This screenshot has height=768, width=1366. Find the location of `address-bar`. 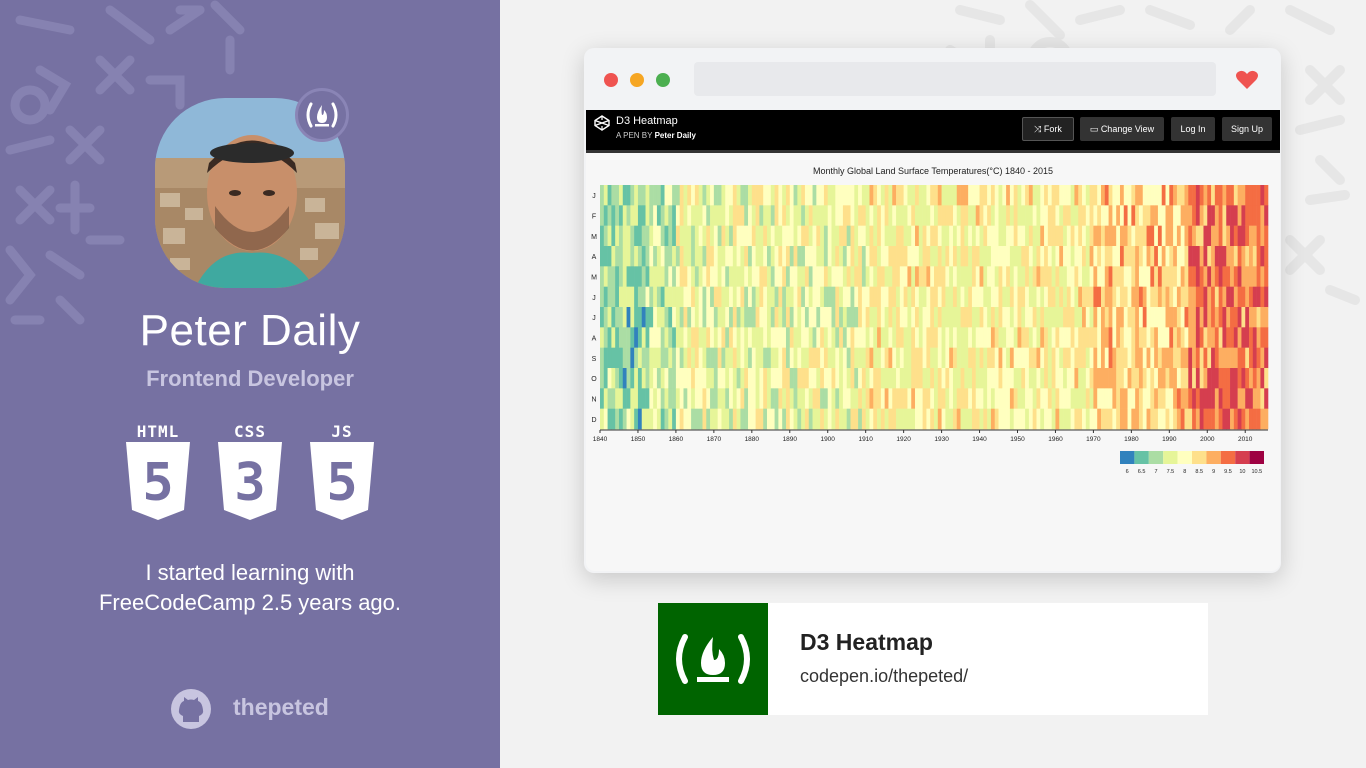

address-bar is located at coordinates (955, 79).